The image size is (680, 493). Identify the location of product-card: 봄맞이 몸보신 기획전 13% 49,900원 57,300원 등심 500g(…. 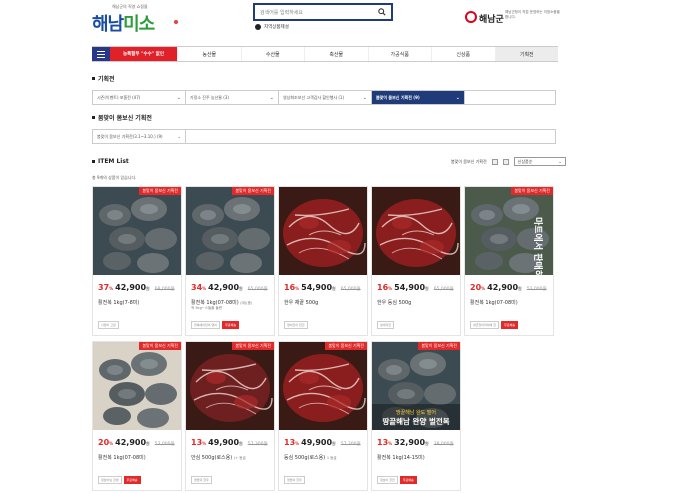
(323, 416).